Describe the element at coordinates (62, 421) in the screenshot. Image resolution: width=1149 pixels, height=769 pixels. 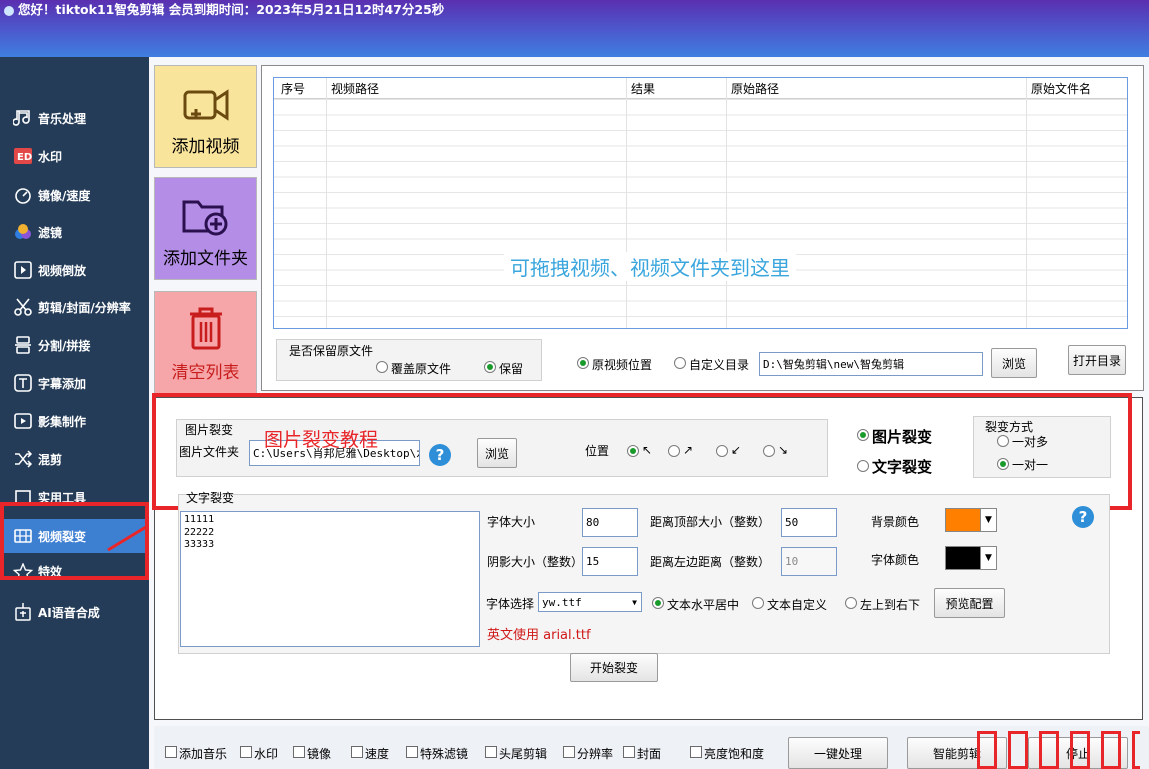
I see `sidebar-item-label: 影集制作` at that location.